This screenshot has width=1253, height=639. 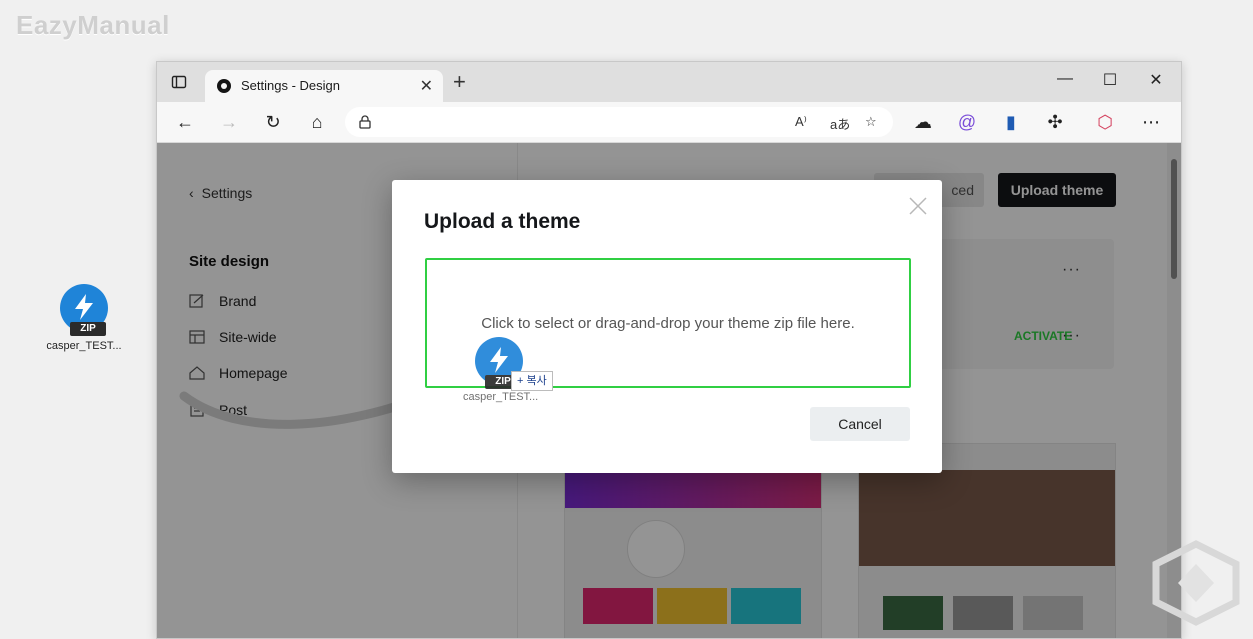 I want to click on zip-file-icon: ZIP, so click(x=84, y=310).